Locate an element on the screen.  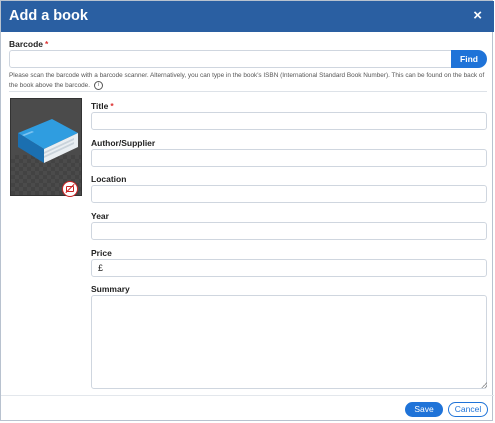
year-input is located at coordinates (289, 231).